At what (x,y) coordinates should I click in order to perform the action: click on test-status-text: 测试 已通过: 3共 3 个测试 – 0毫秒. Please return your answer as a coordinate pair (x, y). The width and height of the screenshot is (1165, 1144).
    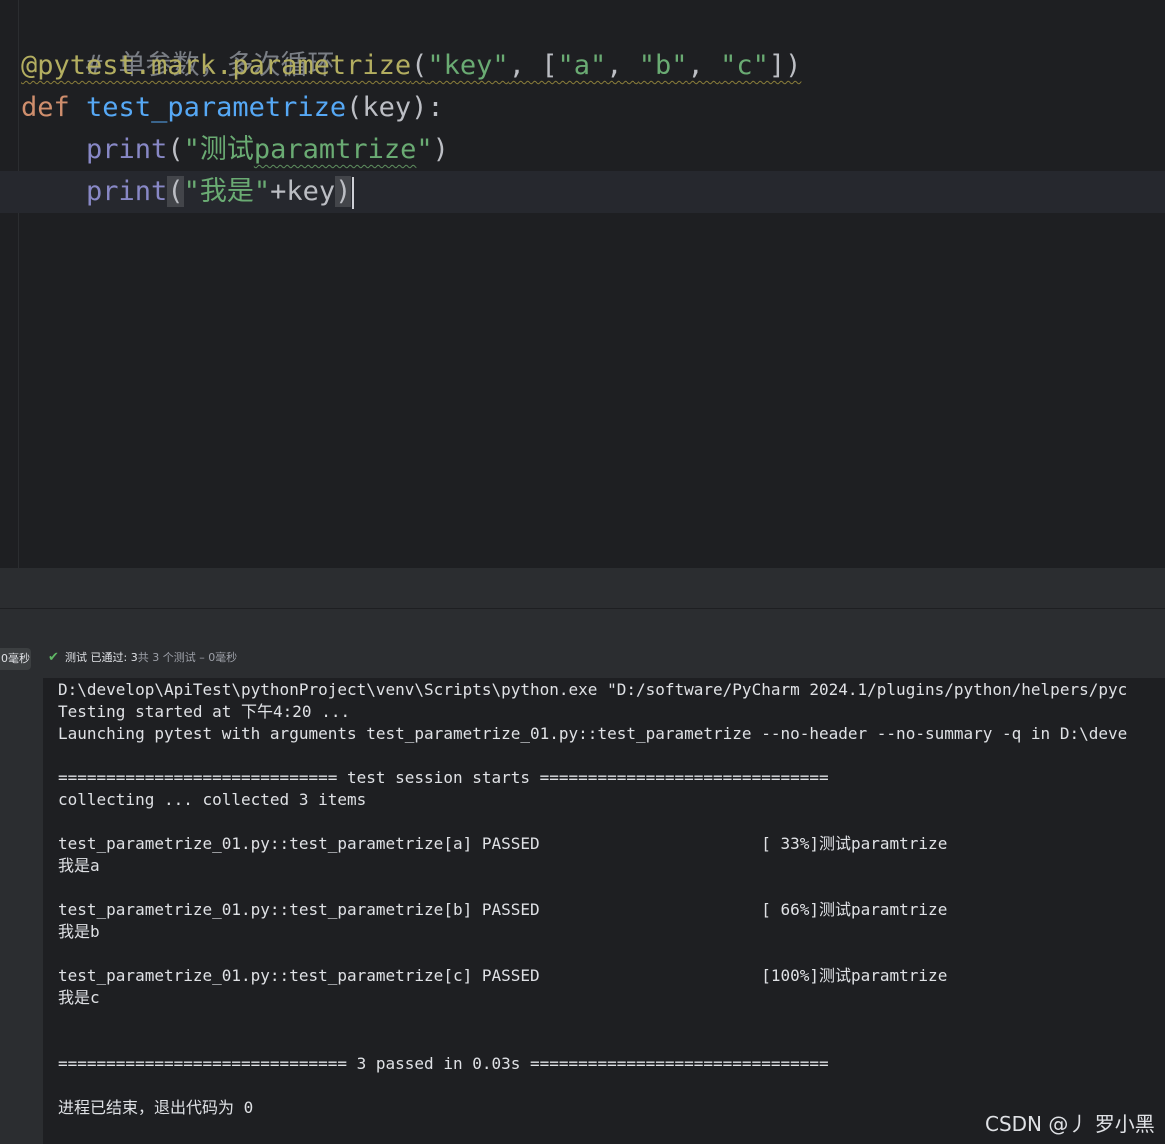
    Looking at the image, I should click on (151, 658).